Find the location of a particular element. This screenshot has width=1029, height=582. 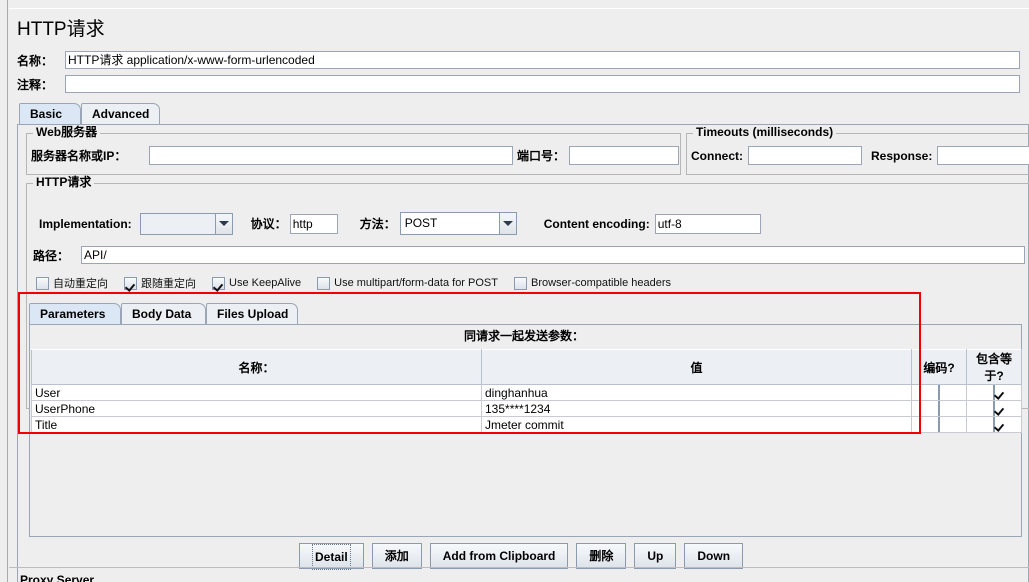

connect-timeout-label: Connect: is located at coordinates (717, 155).